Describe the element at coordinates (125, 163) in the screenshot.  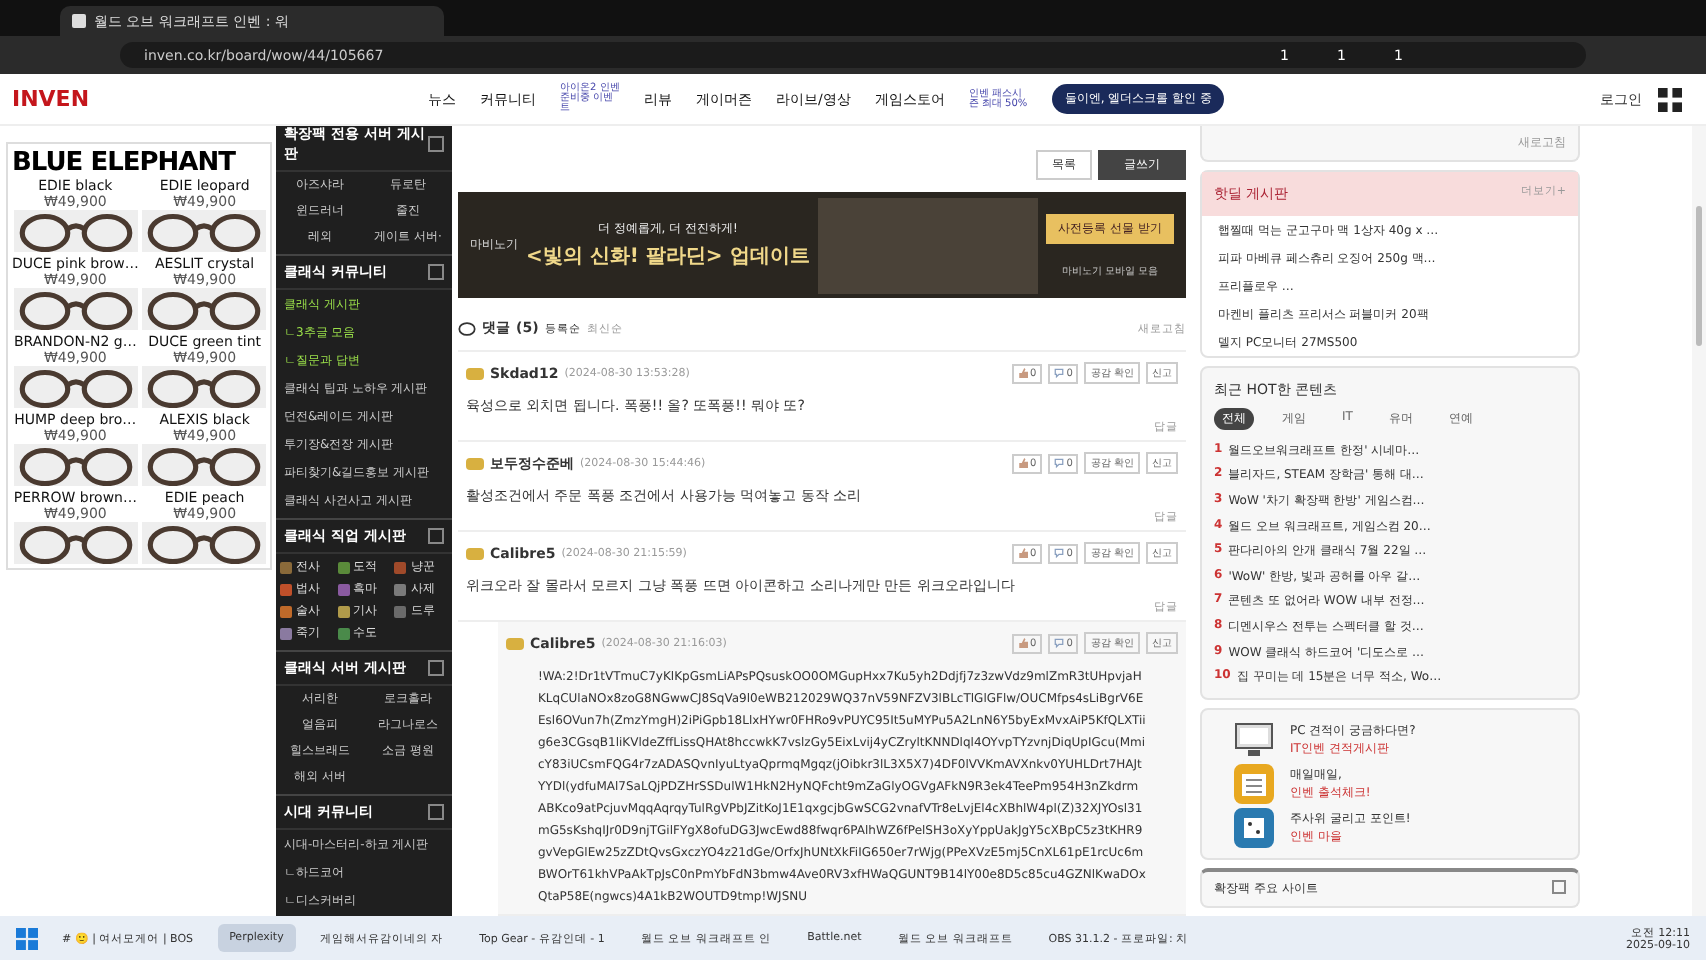
I see `ad-brand: BLUE ELEPHANT` at that location.